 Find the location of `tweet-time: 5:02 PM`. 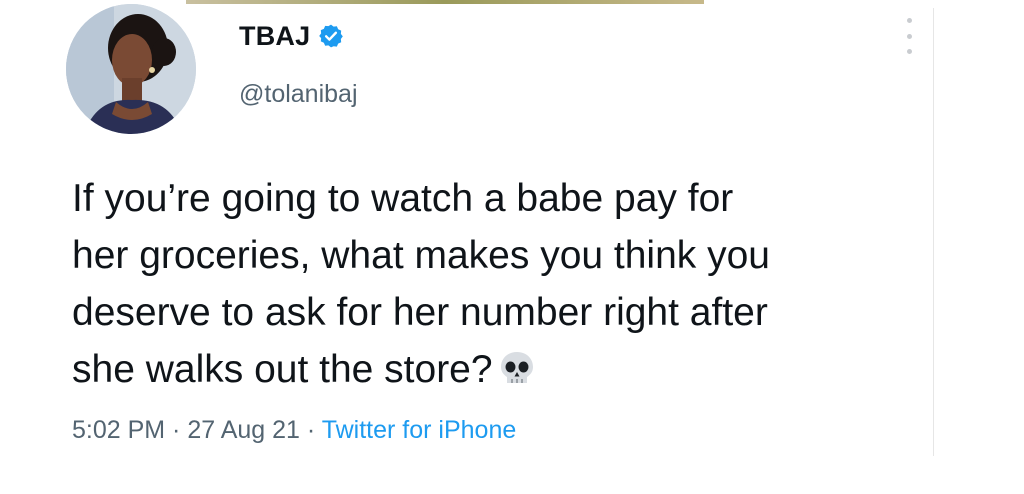

tweet-time: 5:02 PM is located at coordinates (118, 430).